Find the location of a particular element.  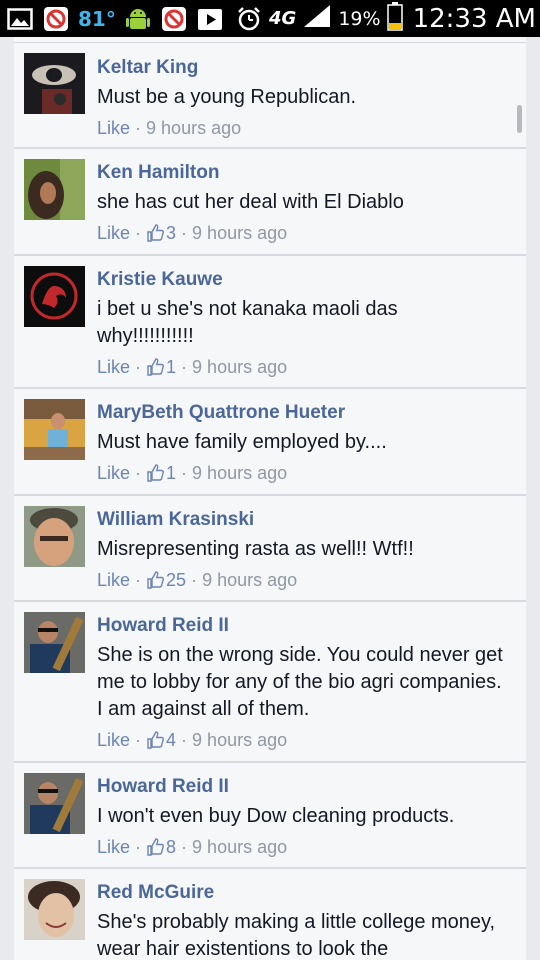

like-count: 25 is located at coordinates (166, 580).